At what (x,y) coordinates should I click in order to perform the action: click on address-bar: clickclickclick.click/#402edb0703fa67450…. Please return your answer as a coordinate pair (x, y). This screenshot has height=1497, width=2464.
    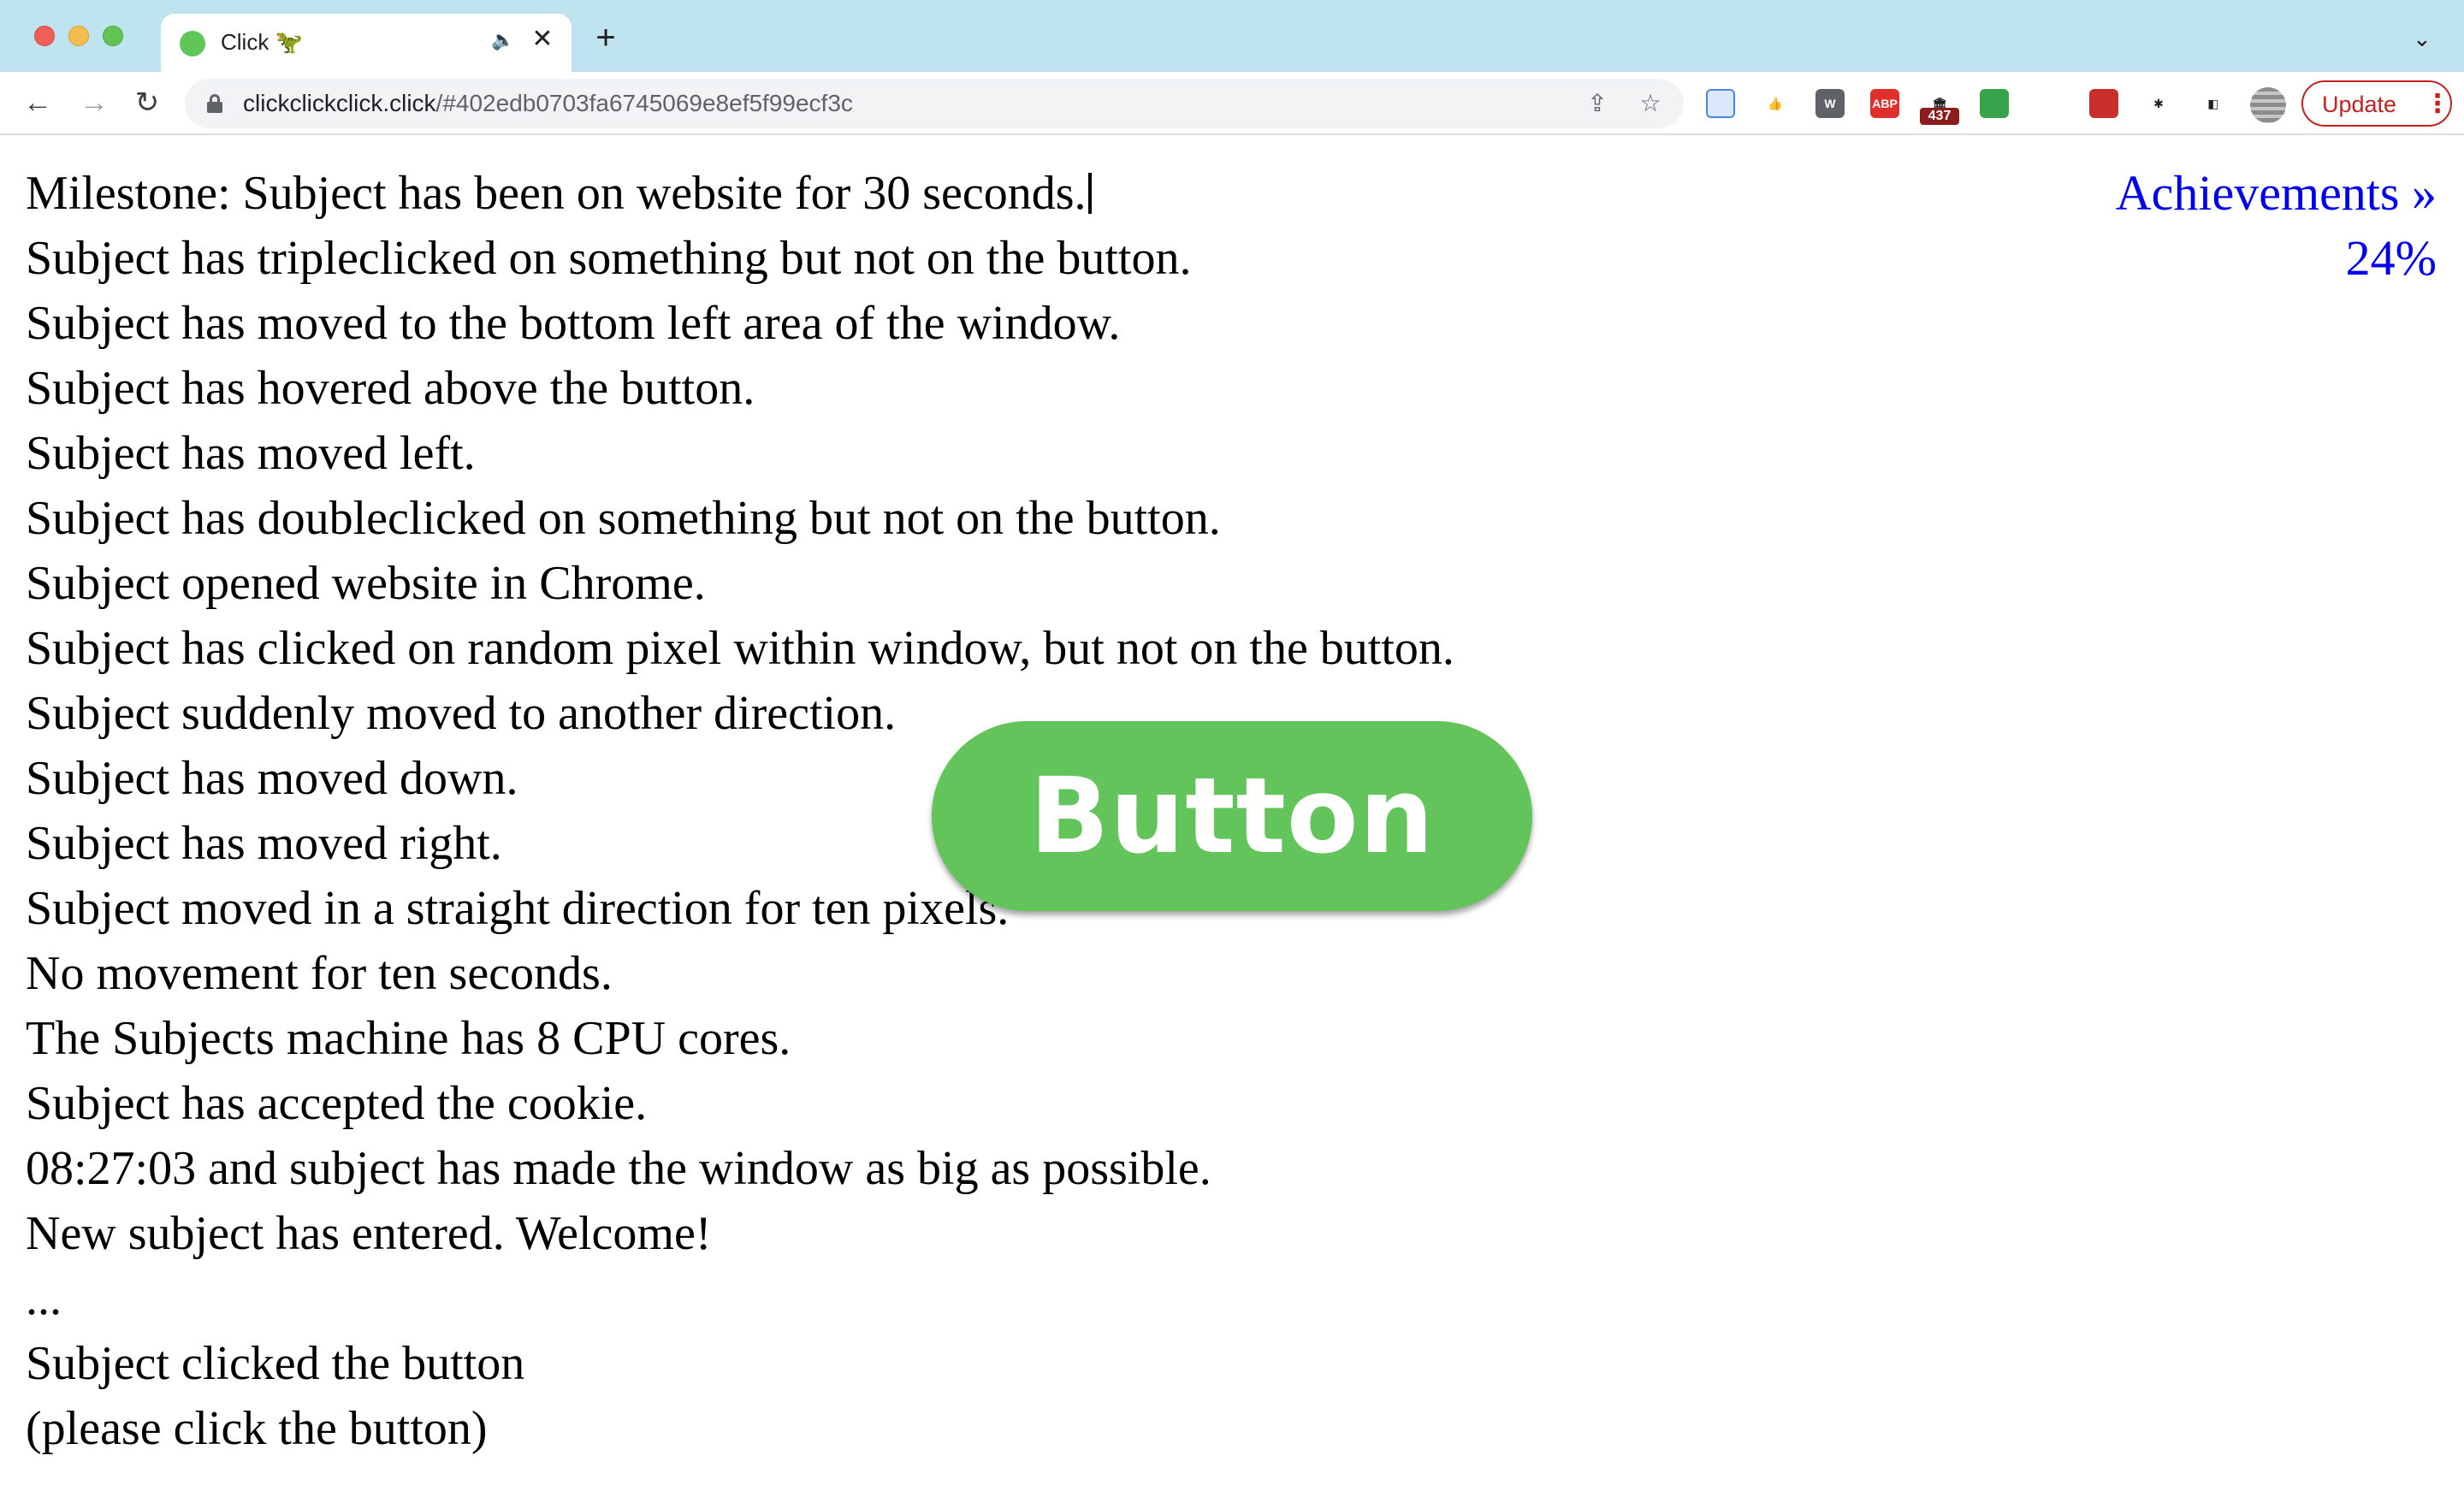
    Looking at the image, I should click on (934, 103).